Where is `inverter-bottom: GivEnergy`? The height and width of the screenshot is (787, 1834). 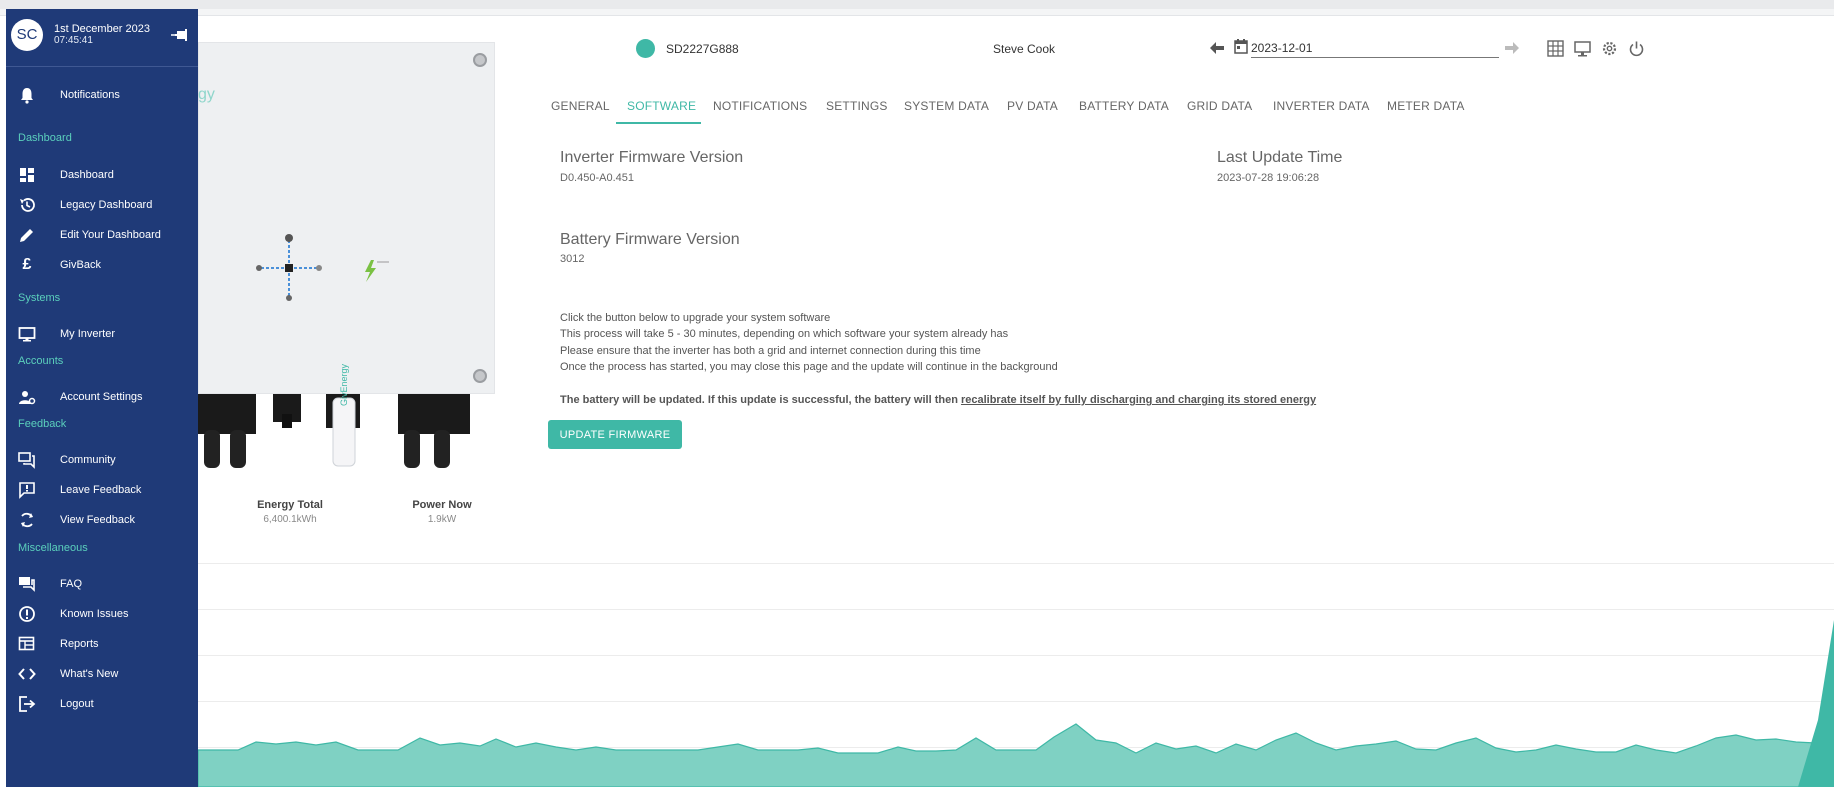
inverter-bottom: GivEnergy is located at coordinates (346, 419).